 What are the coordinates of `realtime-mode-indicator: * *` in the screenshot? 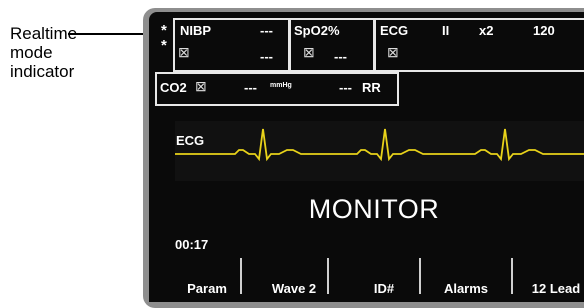 It's located at (164, 38).